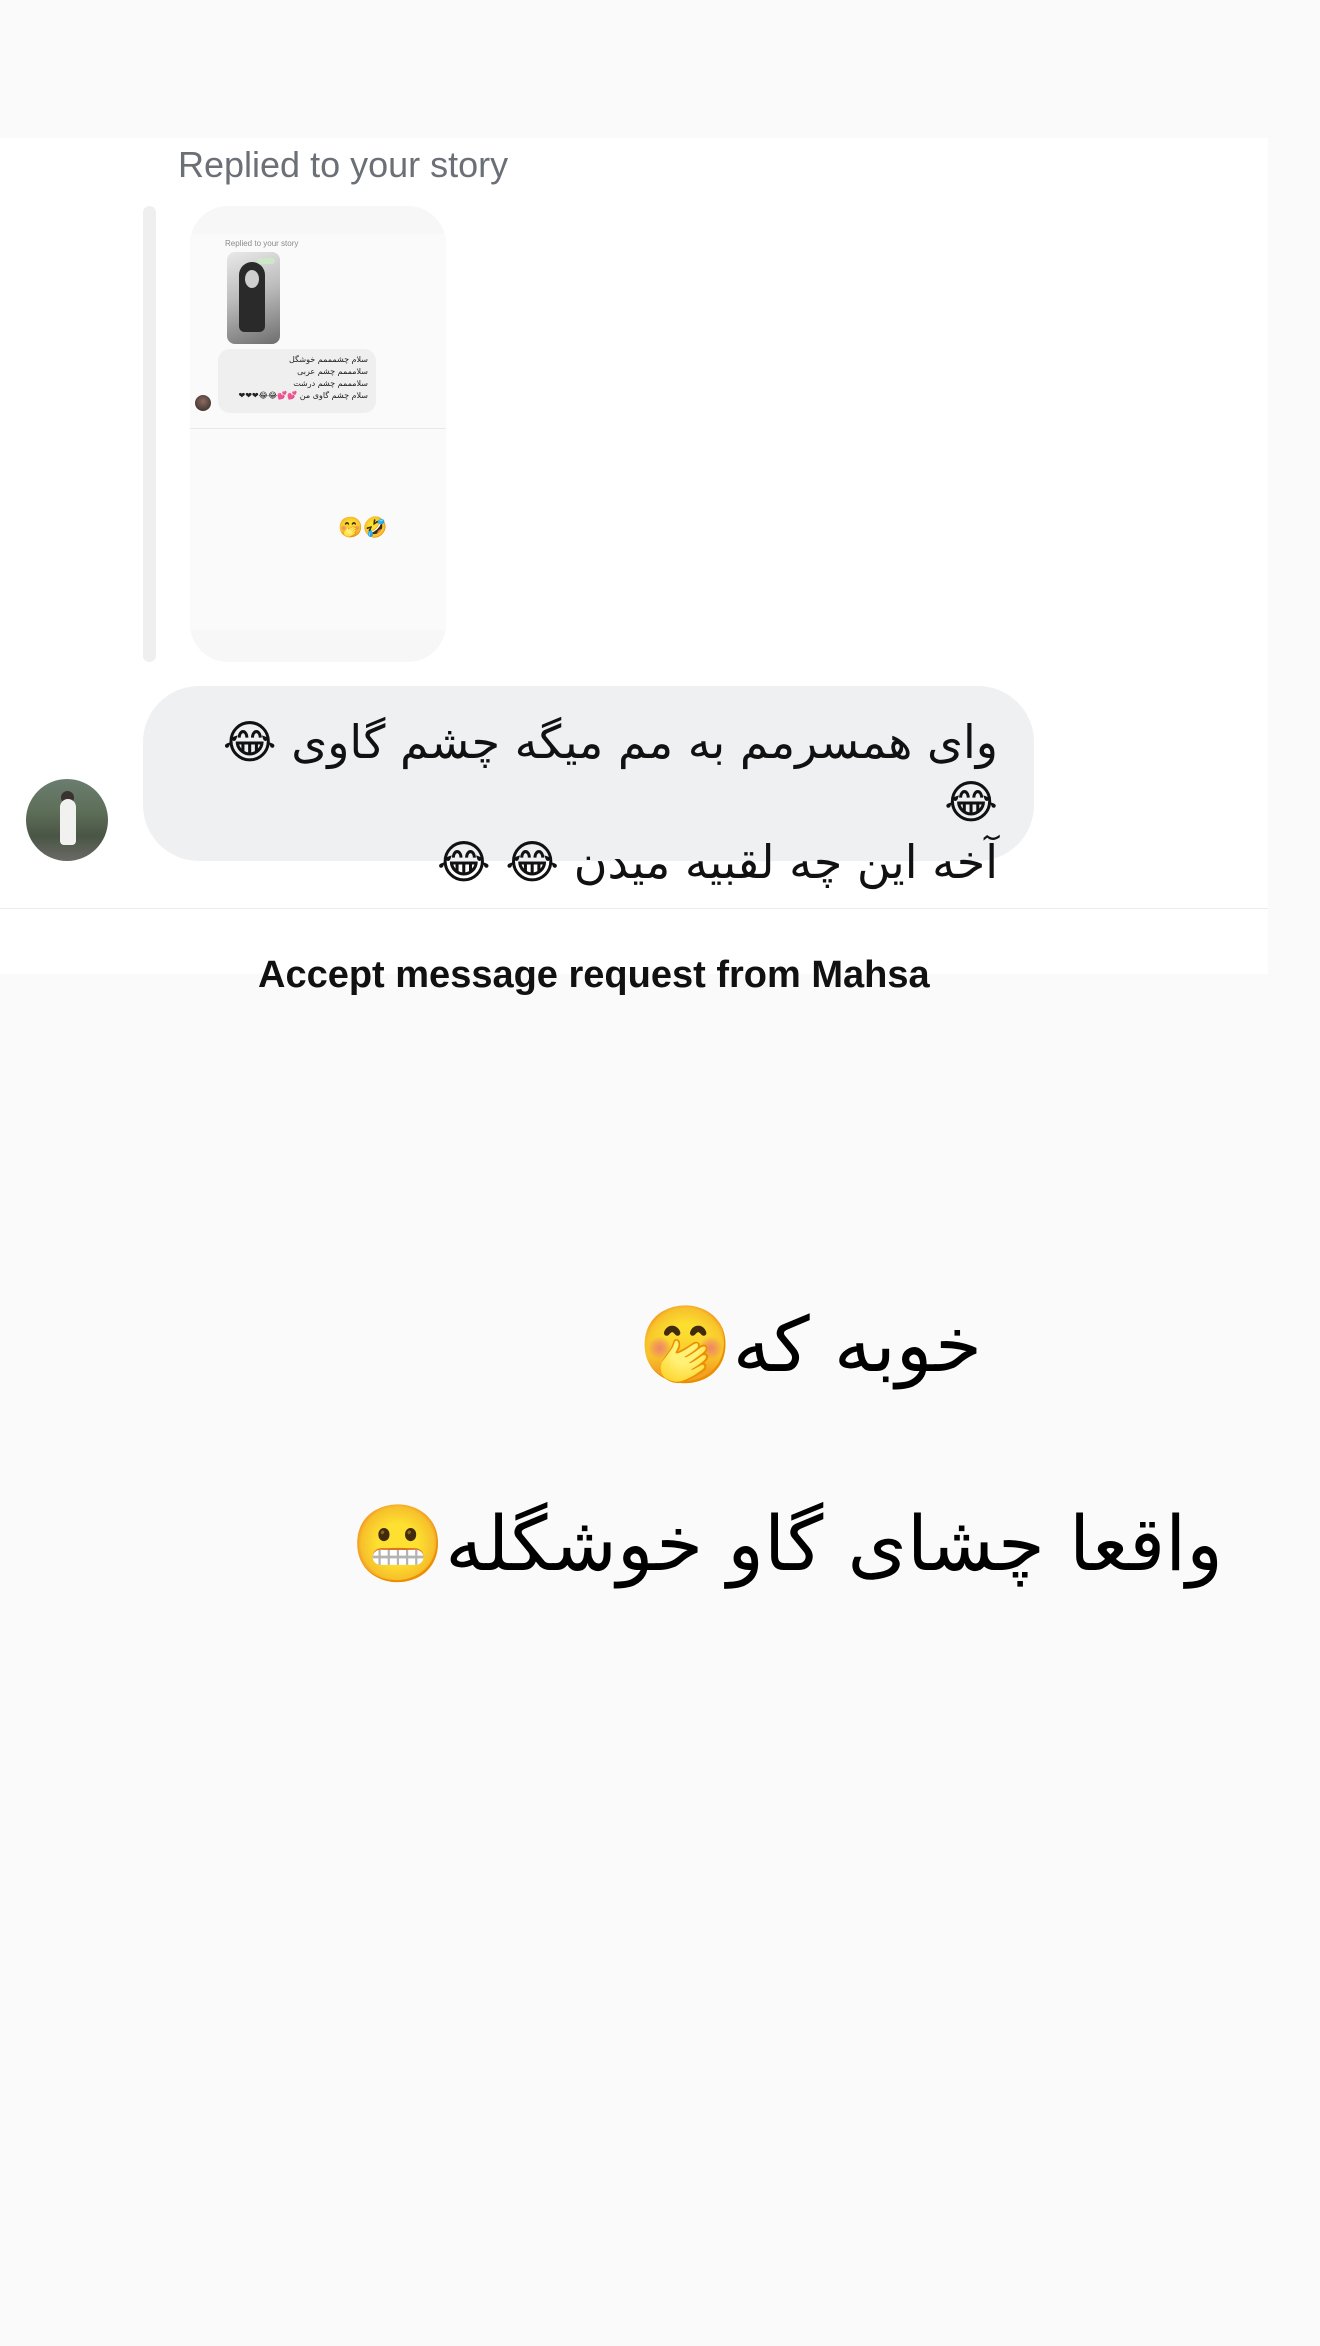 The image size is (1320, 2346). Describe the element at coordinates (717, 862) in the screenshot. I see `message-line-2: آخه این چه لقبیه میدن 😂 😂` at that location.